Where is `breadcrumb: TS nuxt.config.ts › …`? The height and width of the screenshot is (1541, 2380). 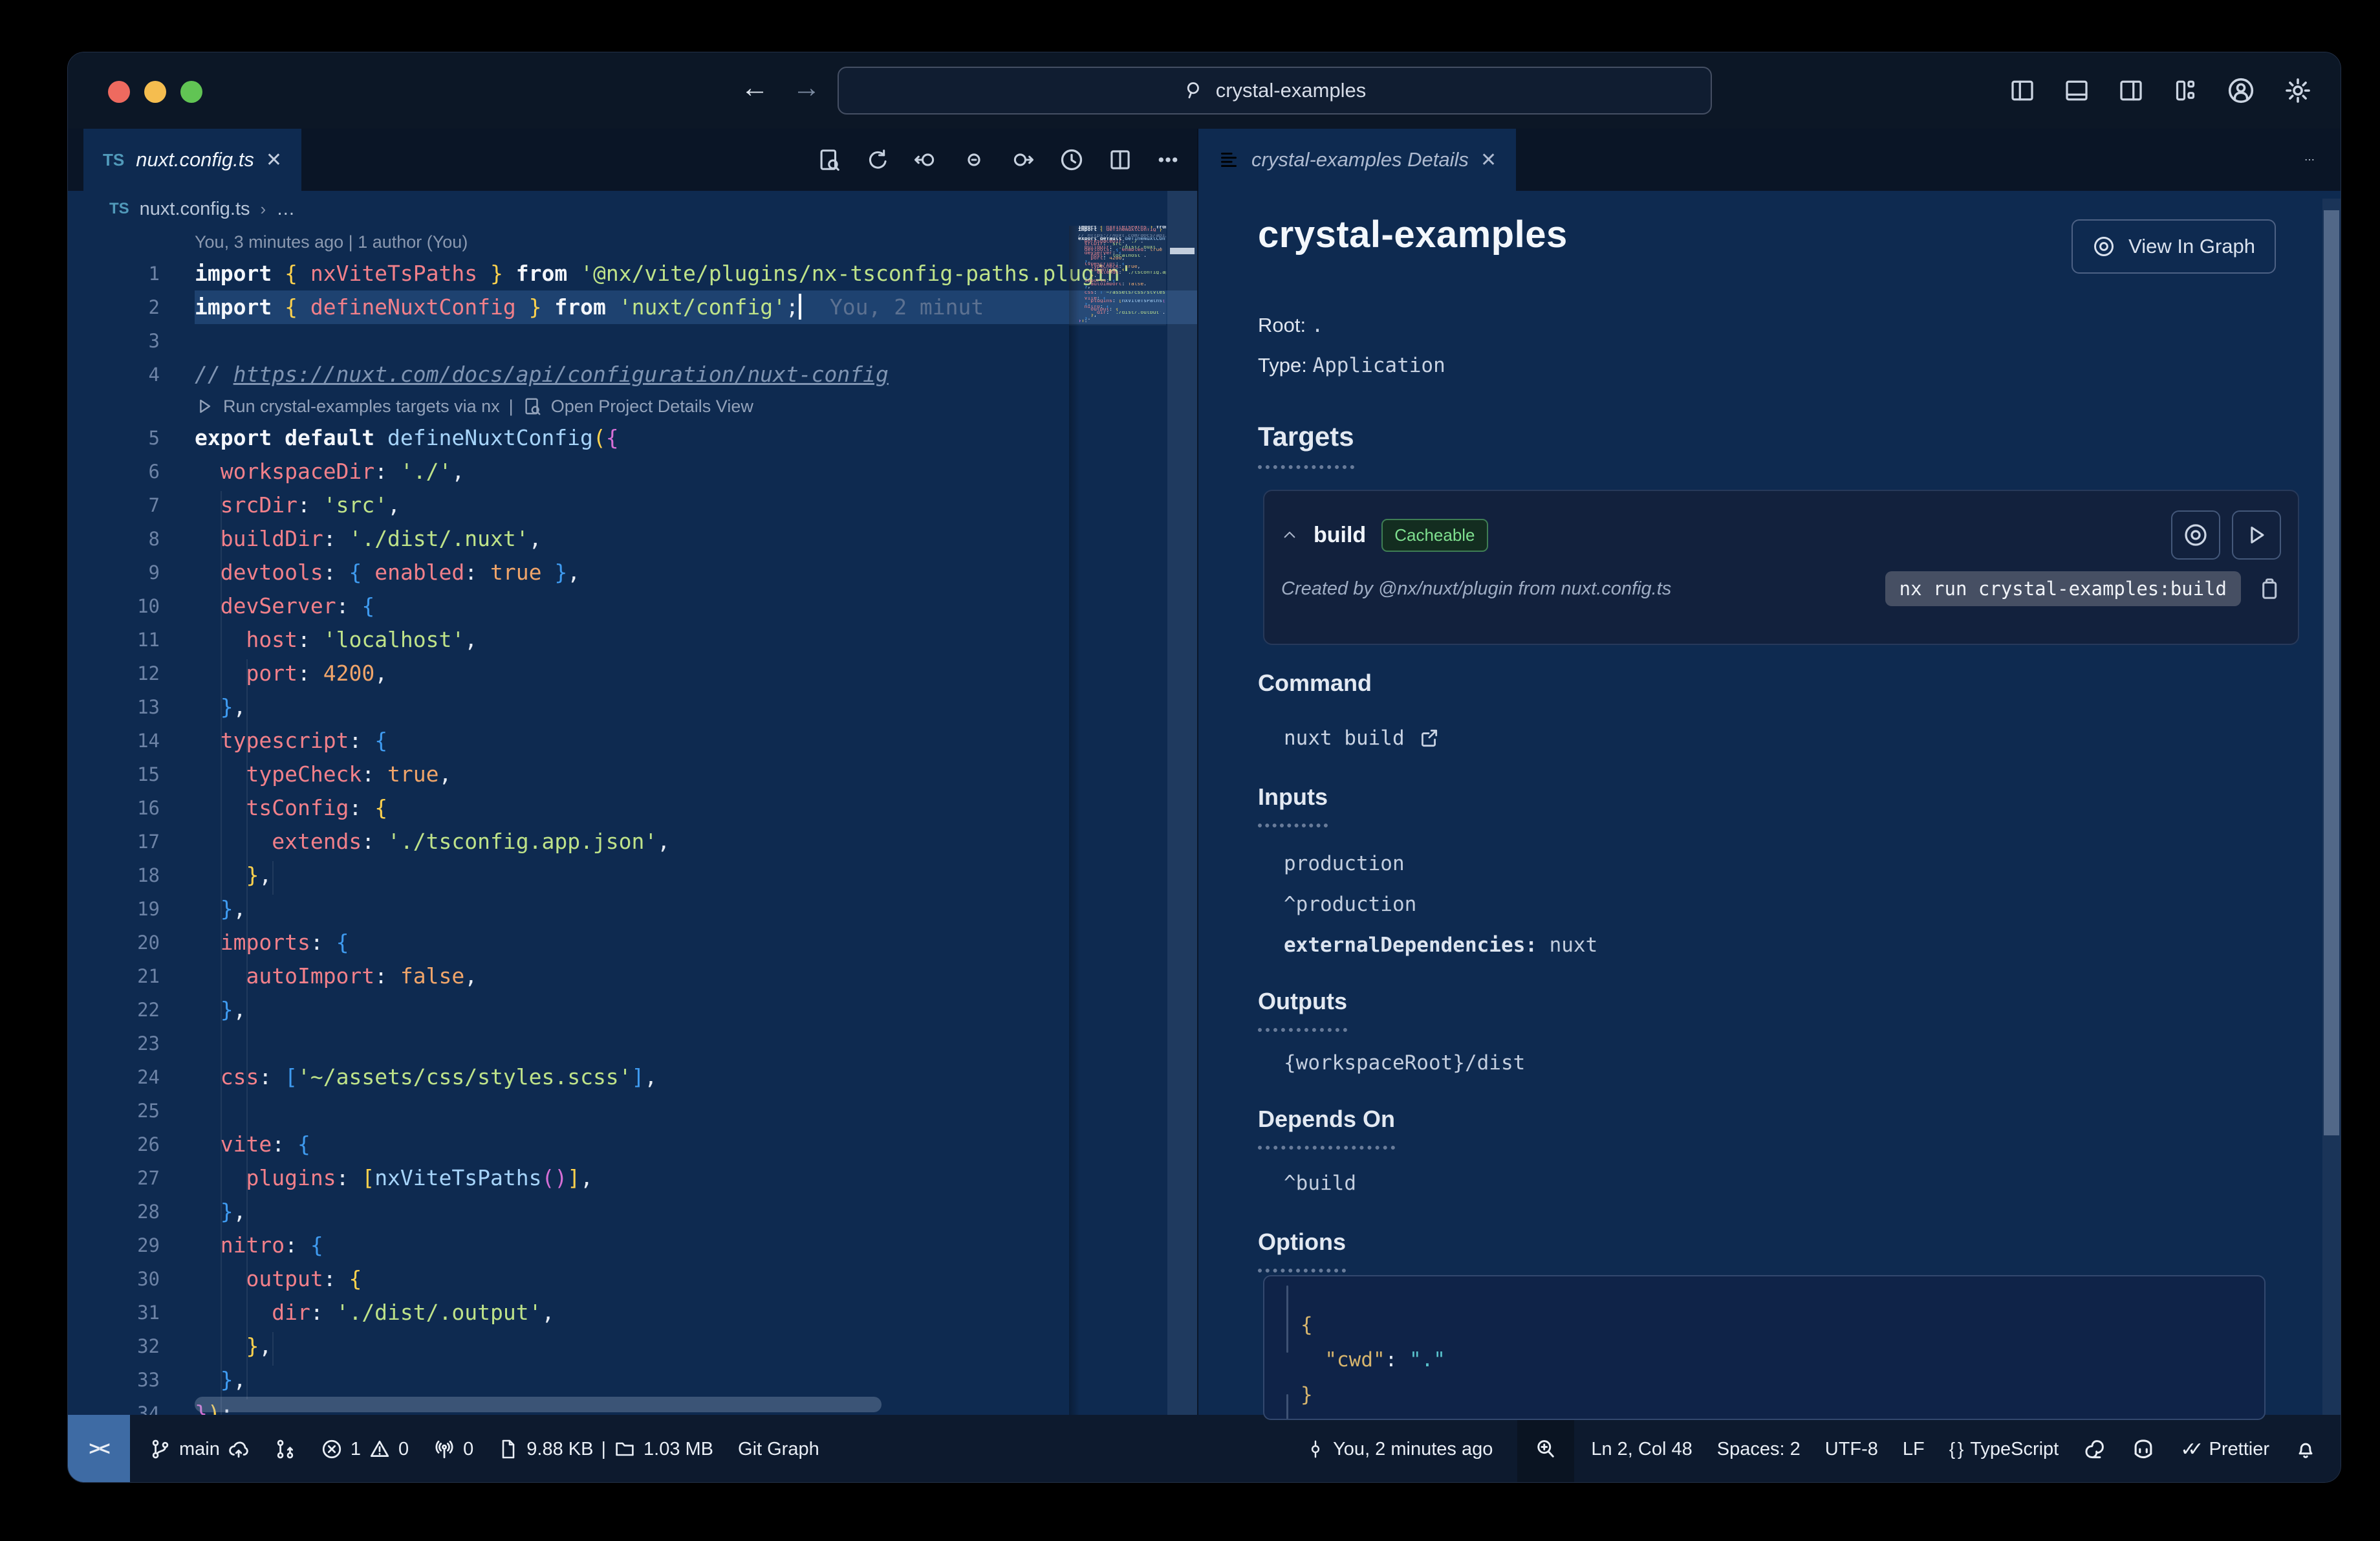 breadcrumb: TS nuxt.config.ts › … is located at coordinates (632, 209).